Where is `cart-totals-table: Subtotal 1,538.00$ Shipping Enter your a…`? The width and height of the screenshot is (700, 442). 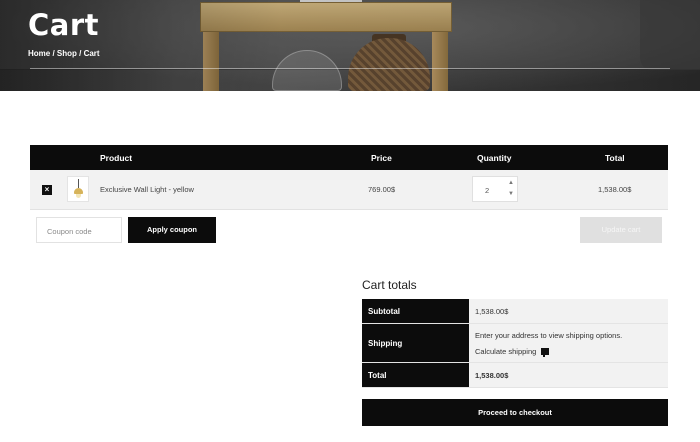 cart-totals-table: Subtotal 1,538.00$ Shipping Enter your a… is located at coordinates (515, 343).